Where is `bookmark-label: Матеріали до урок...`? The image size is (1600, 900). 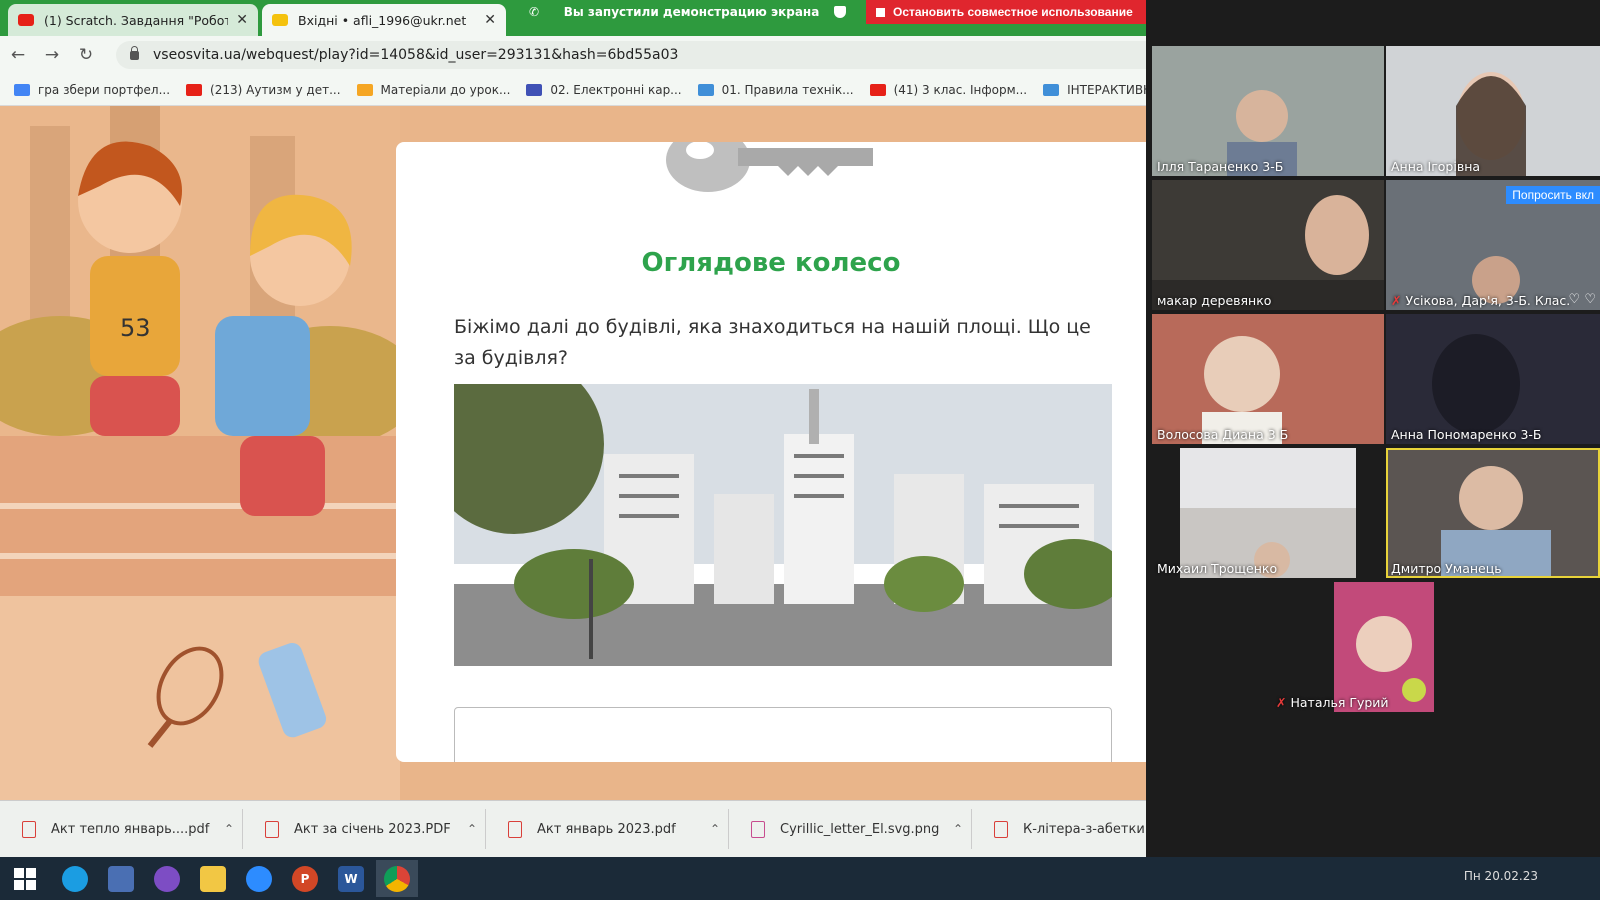 bookmark-label: Матеріали до урок... is located at coordinates (445, 89).